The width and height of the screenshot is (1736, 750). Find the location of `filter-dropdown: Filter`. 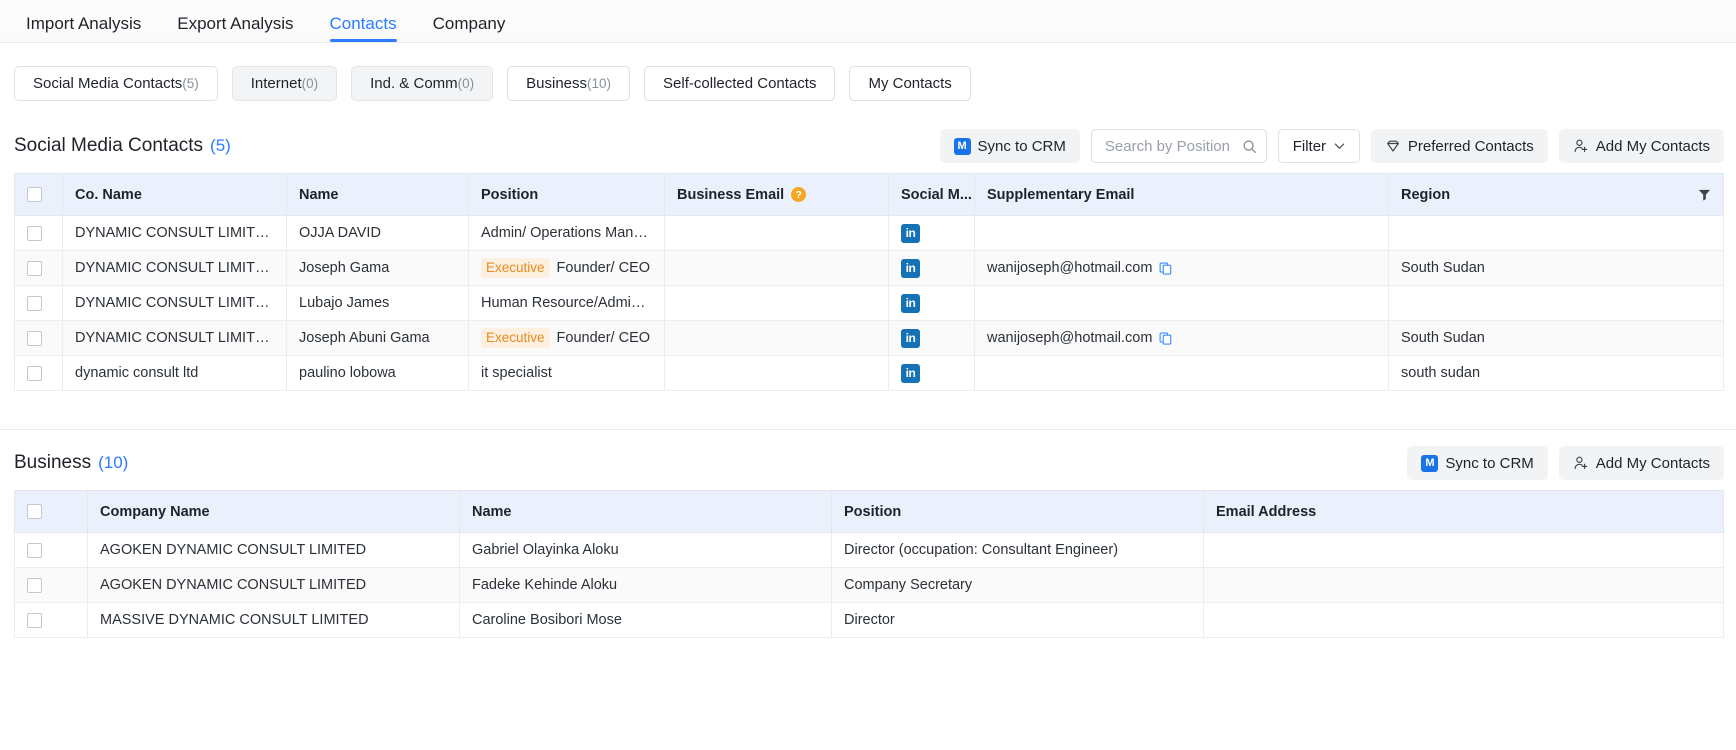

filter-dropdown: Filter is located at coordinates (1318, 146).